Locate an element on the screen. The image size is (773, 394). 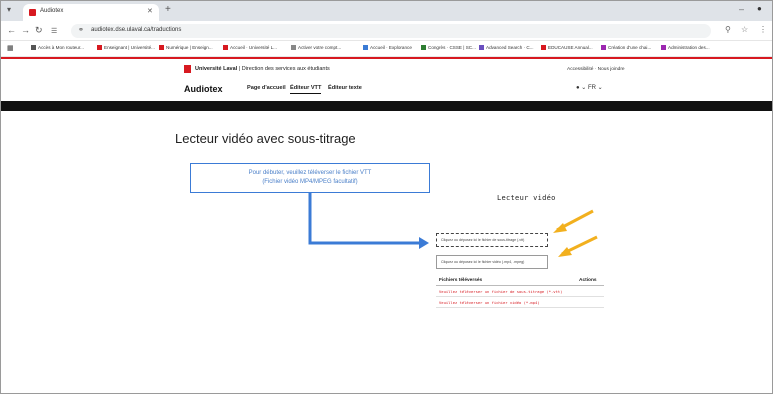
blue-callout-arrow is located at coordinates (363, 219).